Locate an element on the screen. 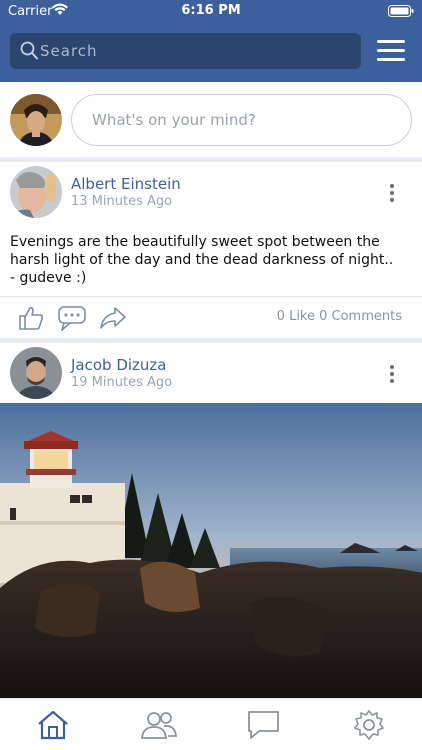 Image resolution: width=422 pixels, height=750 pixels. search-input is located at coordinates (195, 51).